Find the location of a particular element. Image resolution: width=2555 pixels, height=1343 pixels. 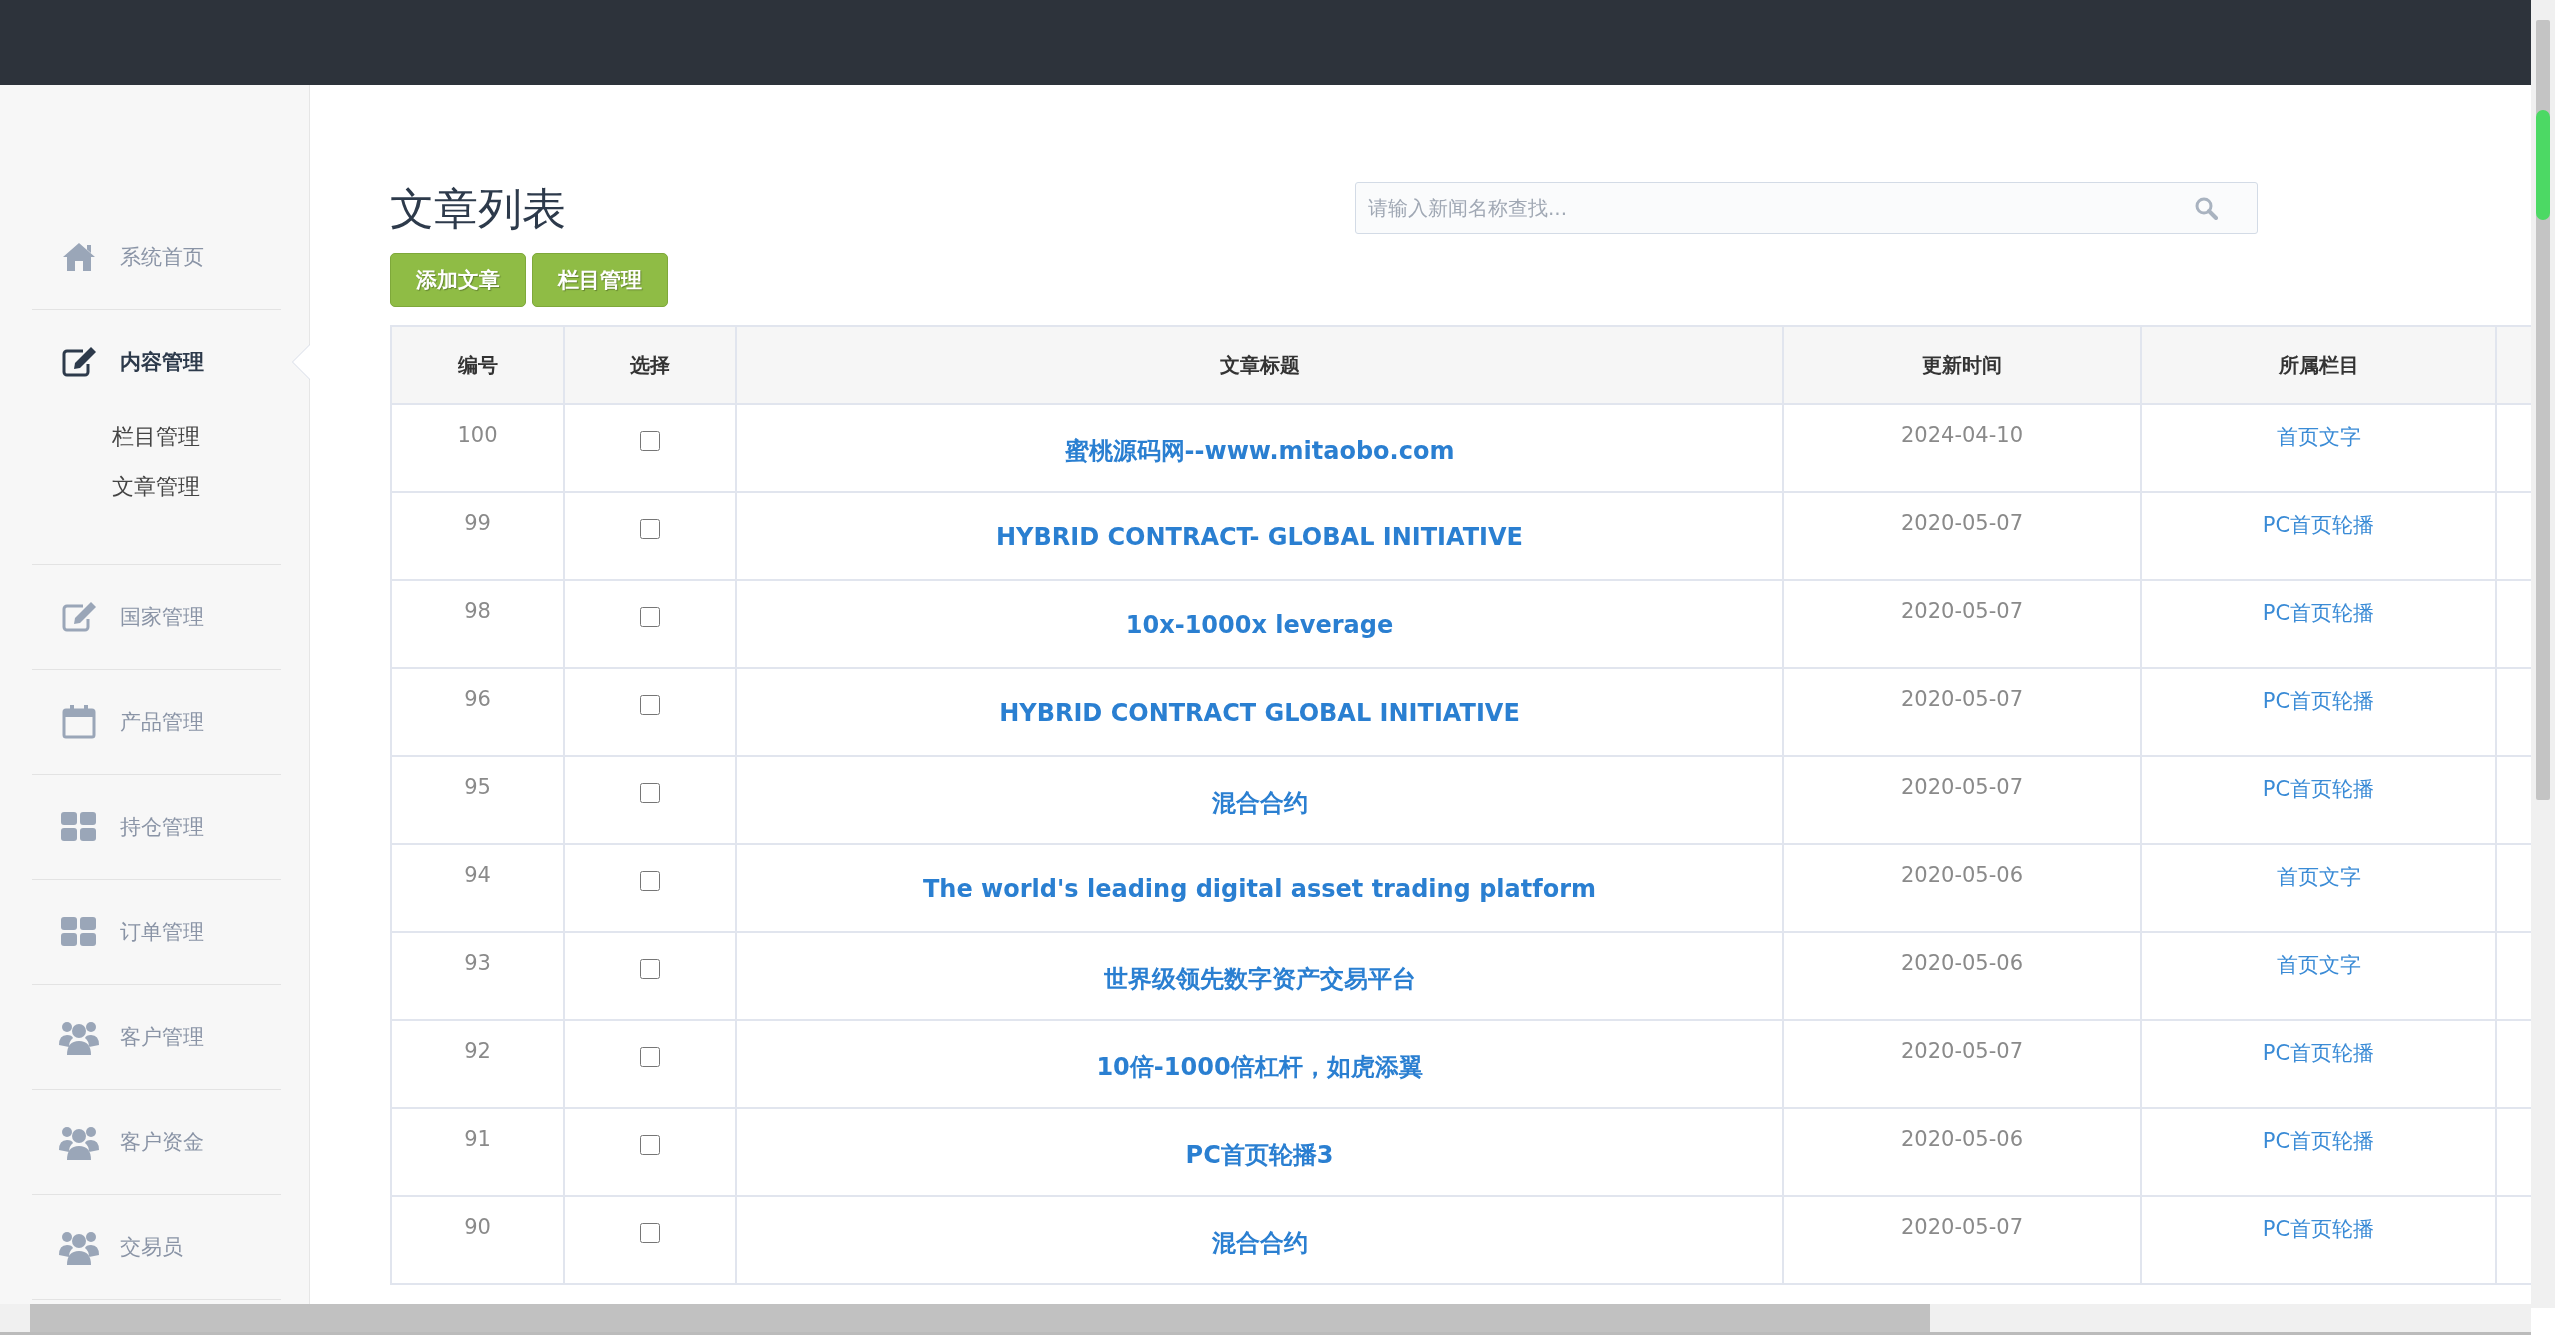

article-title-link: 蜜桃源码网--www.mitaobo.com is located at coordinates (1259, 451).